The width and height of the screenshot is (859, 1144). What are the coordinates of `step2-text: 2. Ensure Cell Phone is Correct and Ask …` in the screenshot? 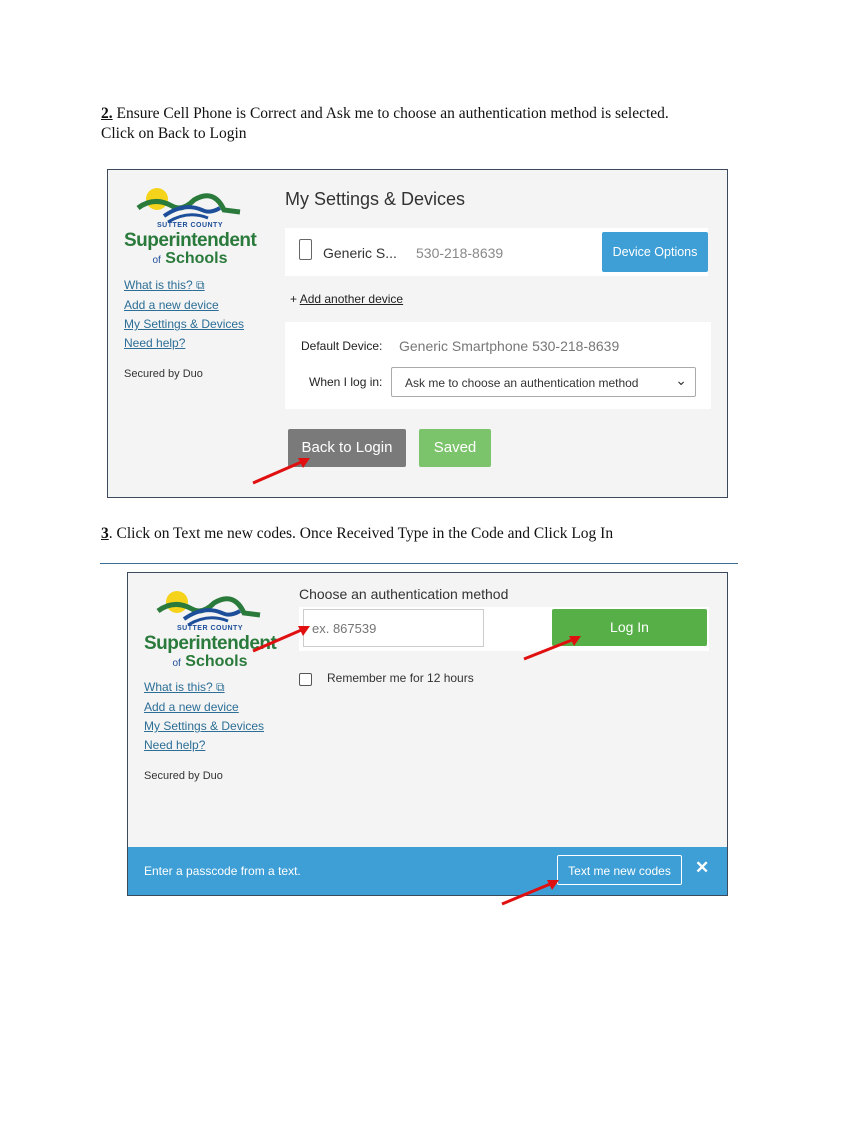 It's located at (385, 124).